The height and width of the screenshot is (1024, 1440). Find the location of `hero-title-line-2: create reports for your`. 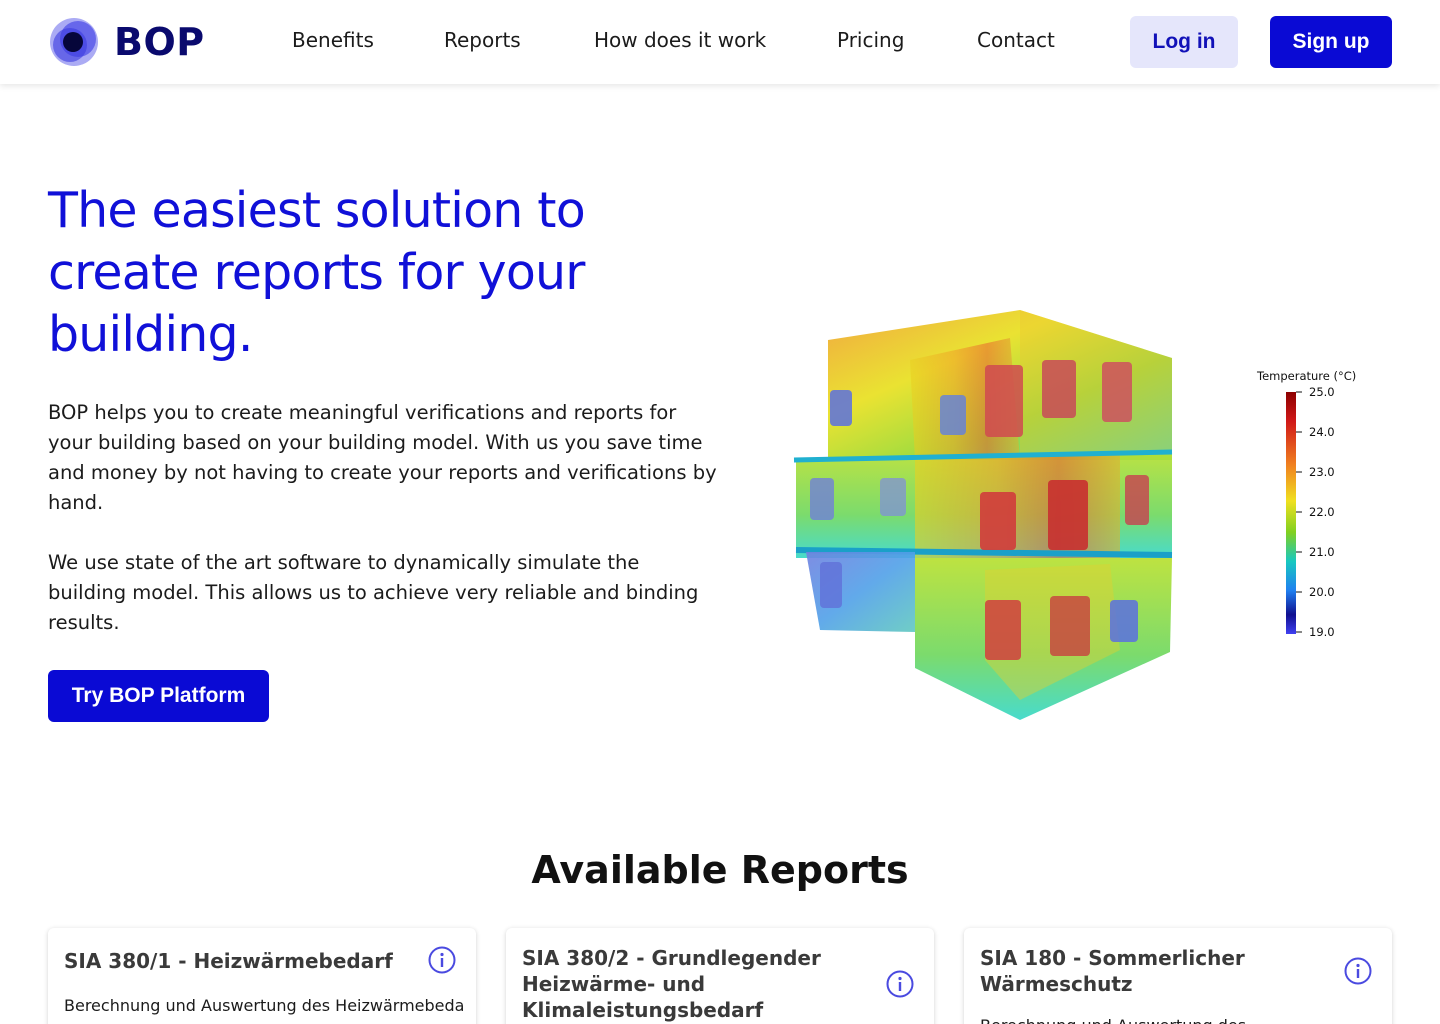

hero-title-line-2: create reports for your is located at coordinates (316, 272).